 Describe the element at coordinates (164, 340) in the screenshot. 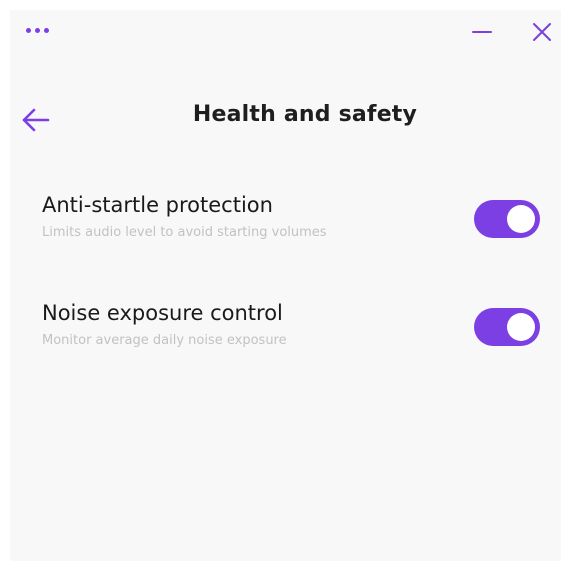

I see `setting-description: Monitor average daily noise exposure` at that location.